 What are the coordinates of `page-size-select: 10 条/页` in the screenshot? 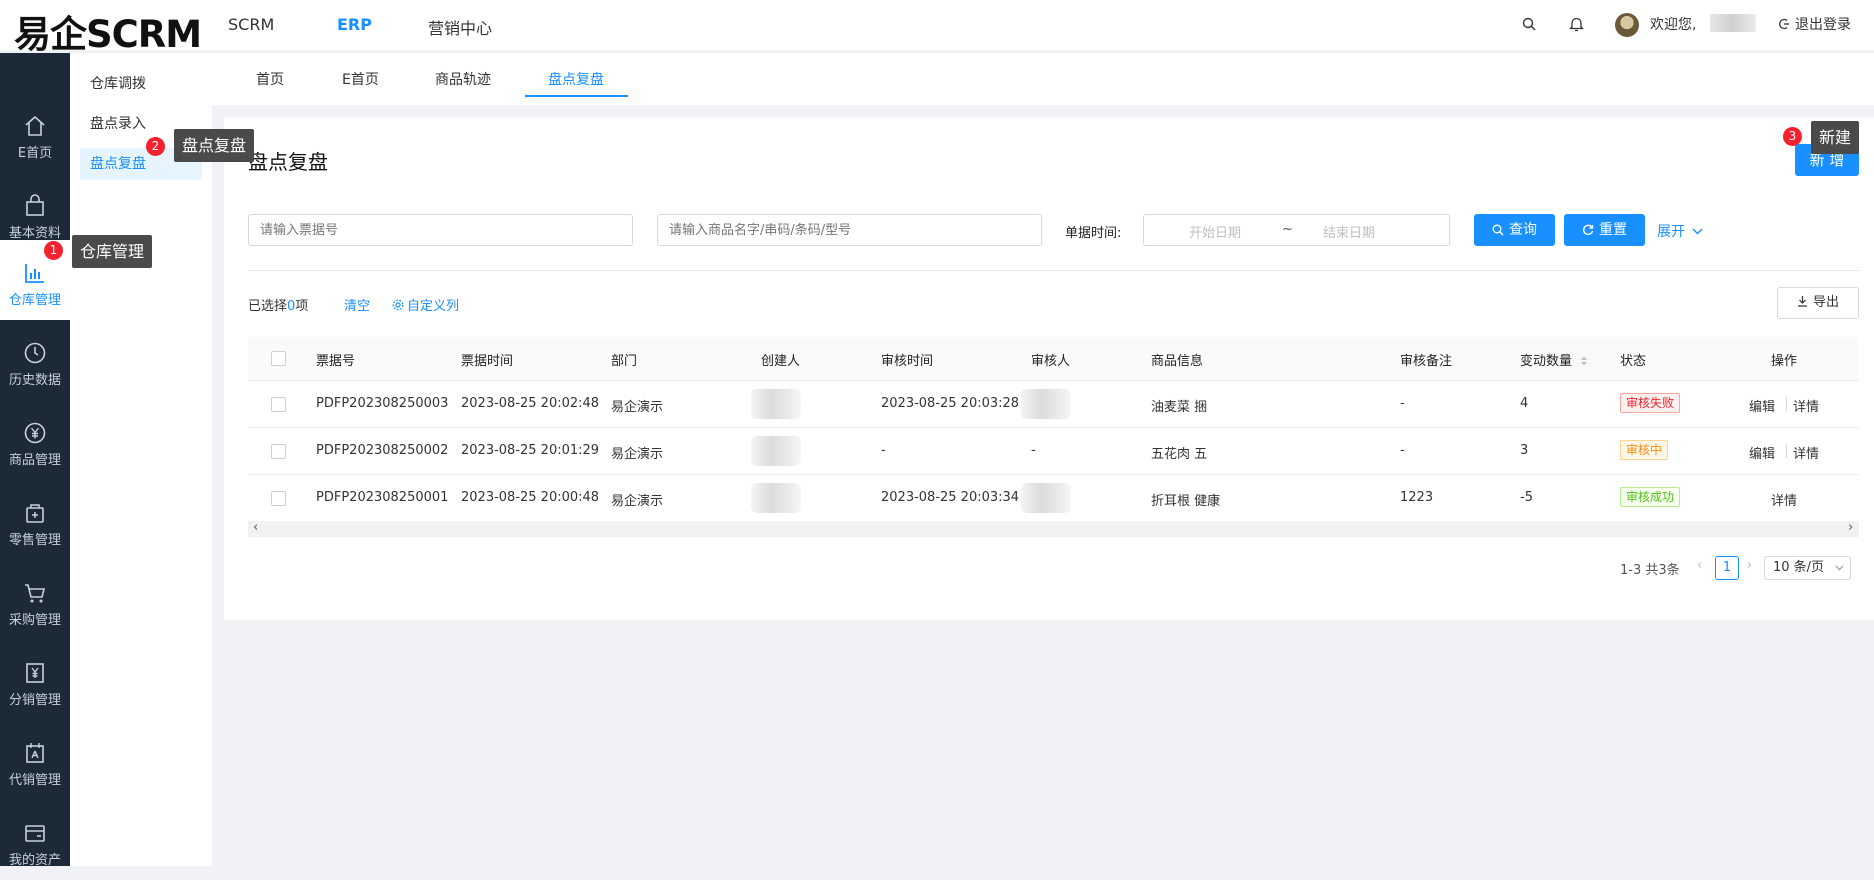 It's located at (1807, 568).